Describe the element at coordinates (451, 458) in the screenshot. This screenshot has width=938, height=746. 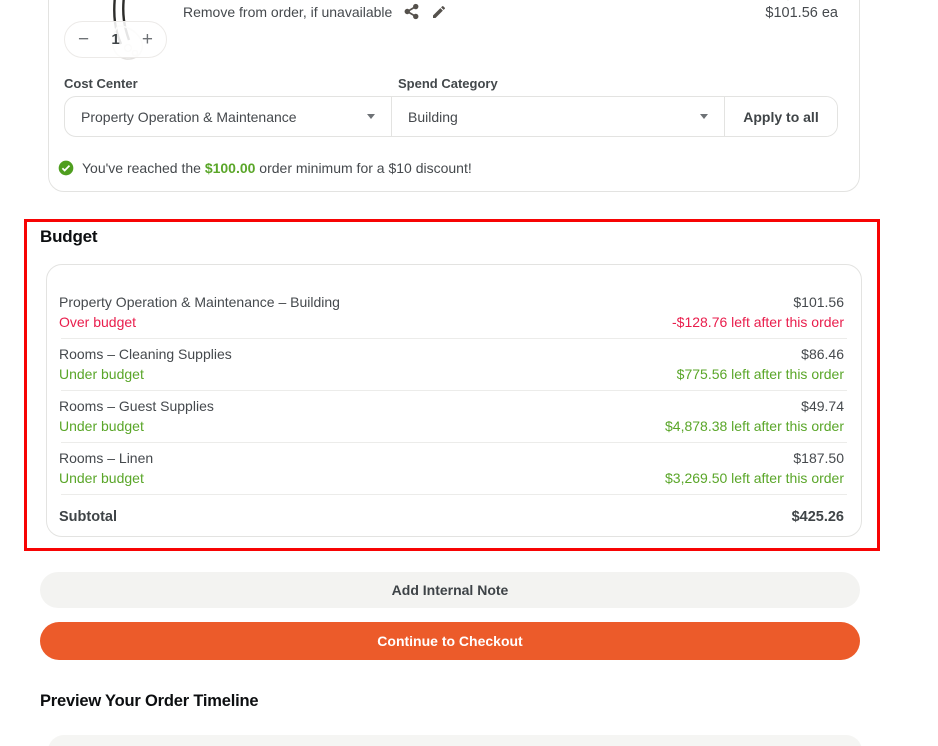
I see `budget-row-main-line: Rooms – Linen $187.50` at that location.